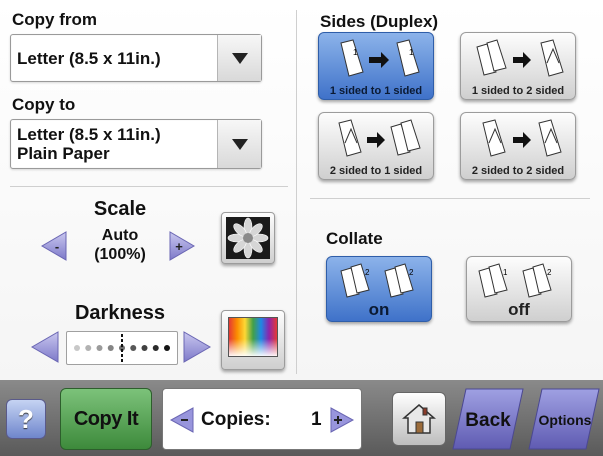 The image size is (603, 456). Describe the element at coordinates (120, 245) in the screenshot. I see `scale-value: Auto (100%)` at that location.